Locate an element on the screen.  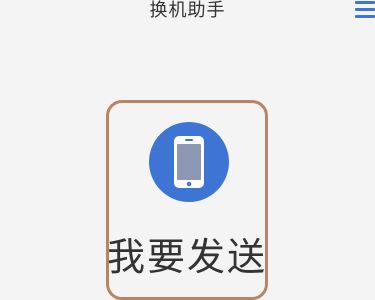
header-bar: 换机助手 is located at coordinates (187, 15).